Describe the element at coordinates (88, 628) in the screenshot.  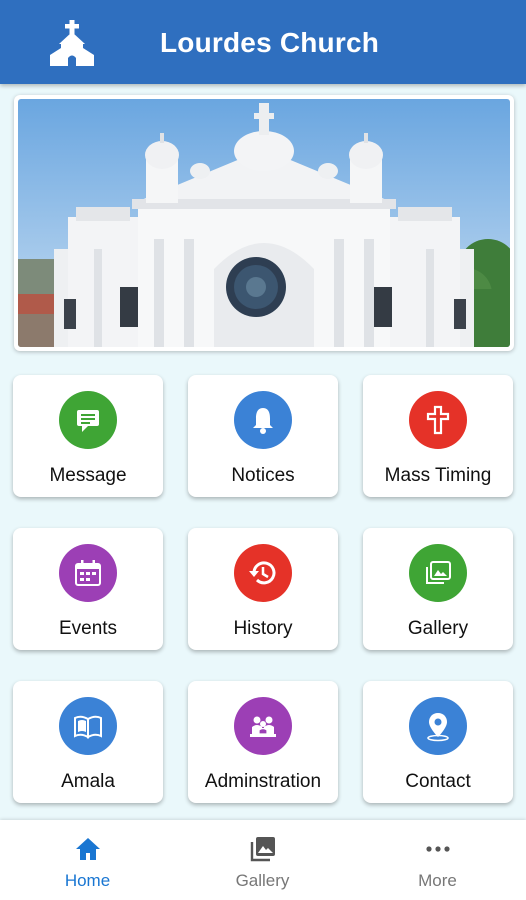
I see `tile-label: Events` at that location.